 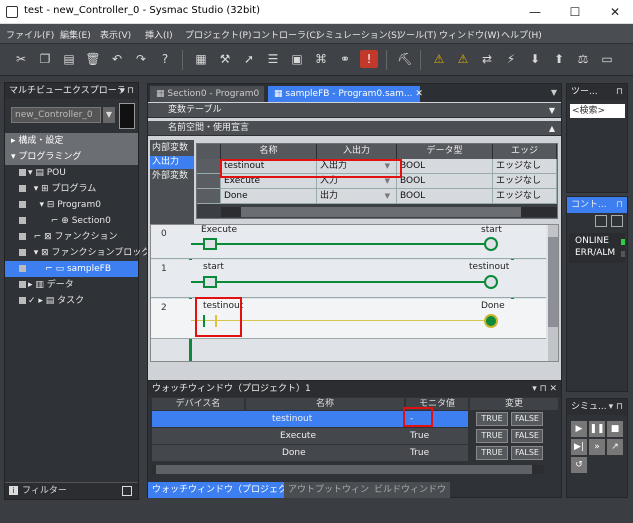 What do you see at coordinates (172, 162) in the screenshot?
I see `tab-inout-vars: 入出力` at bounding box center [172, 162].